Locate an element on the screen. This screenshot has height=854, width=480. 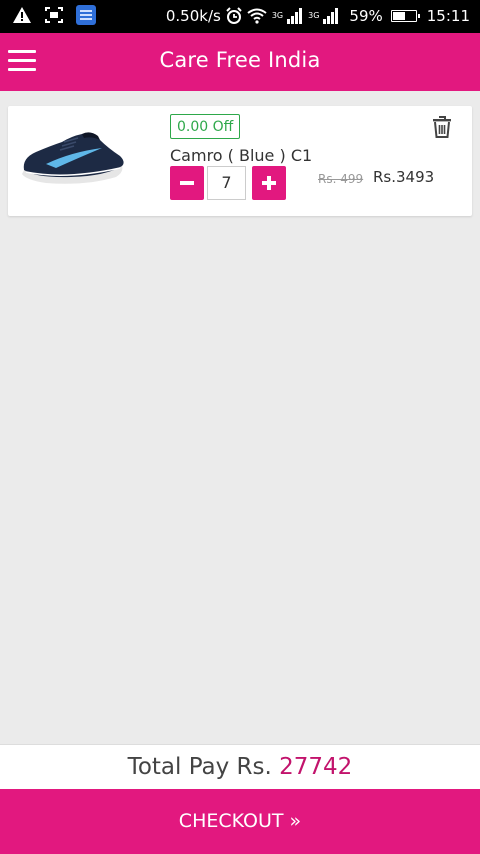
decrease-quantity-button is located at coordinates (187, 183).